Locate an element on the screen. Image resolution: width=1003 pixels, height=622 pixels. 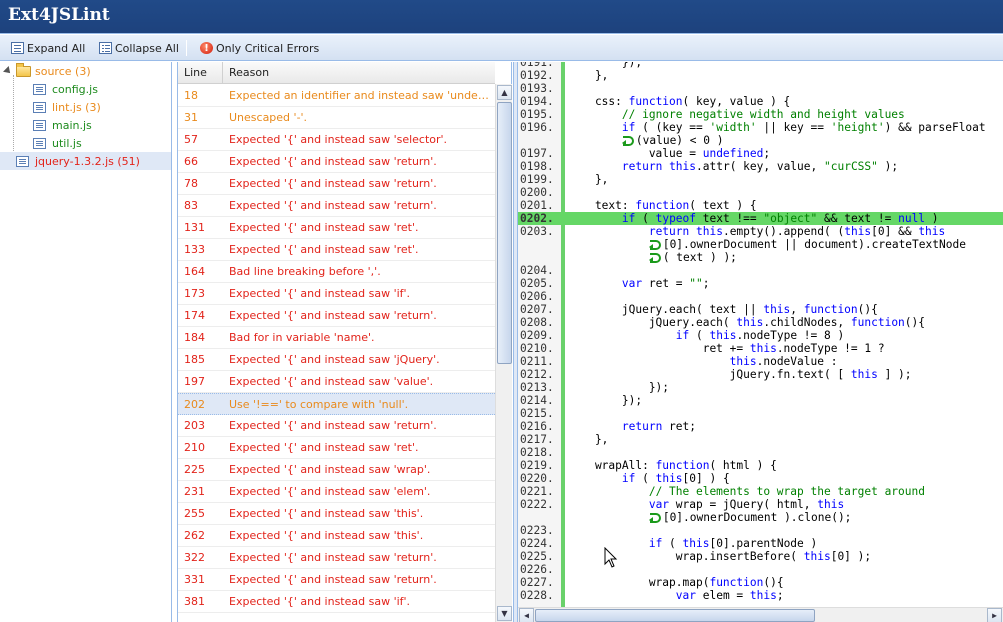
error-line-number: 173 is located at coordinates (194, 293).